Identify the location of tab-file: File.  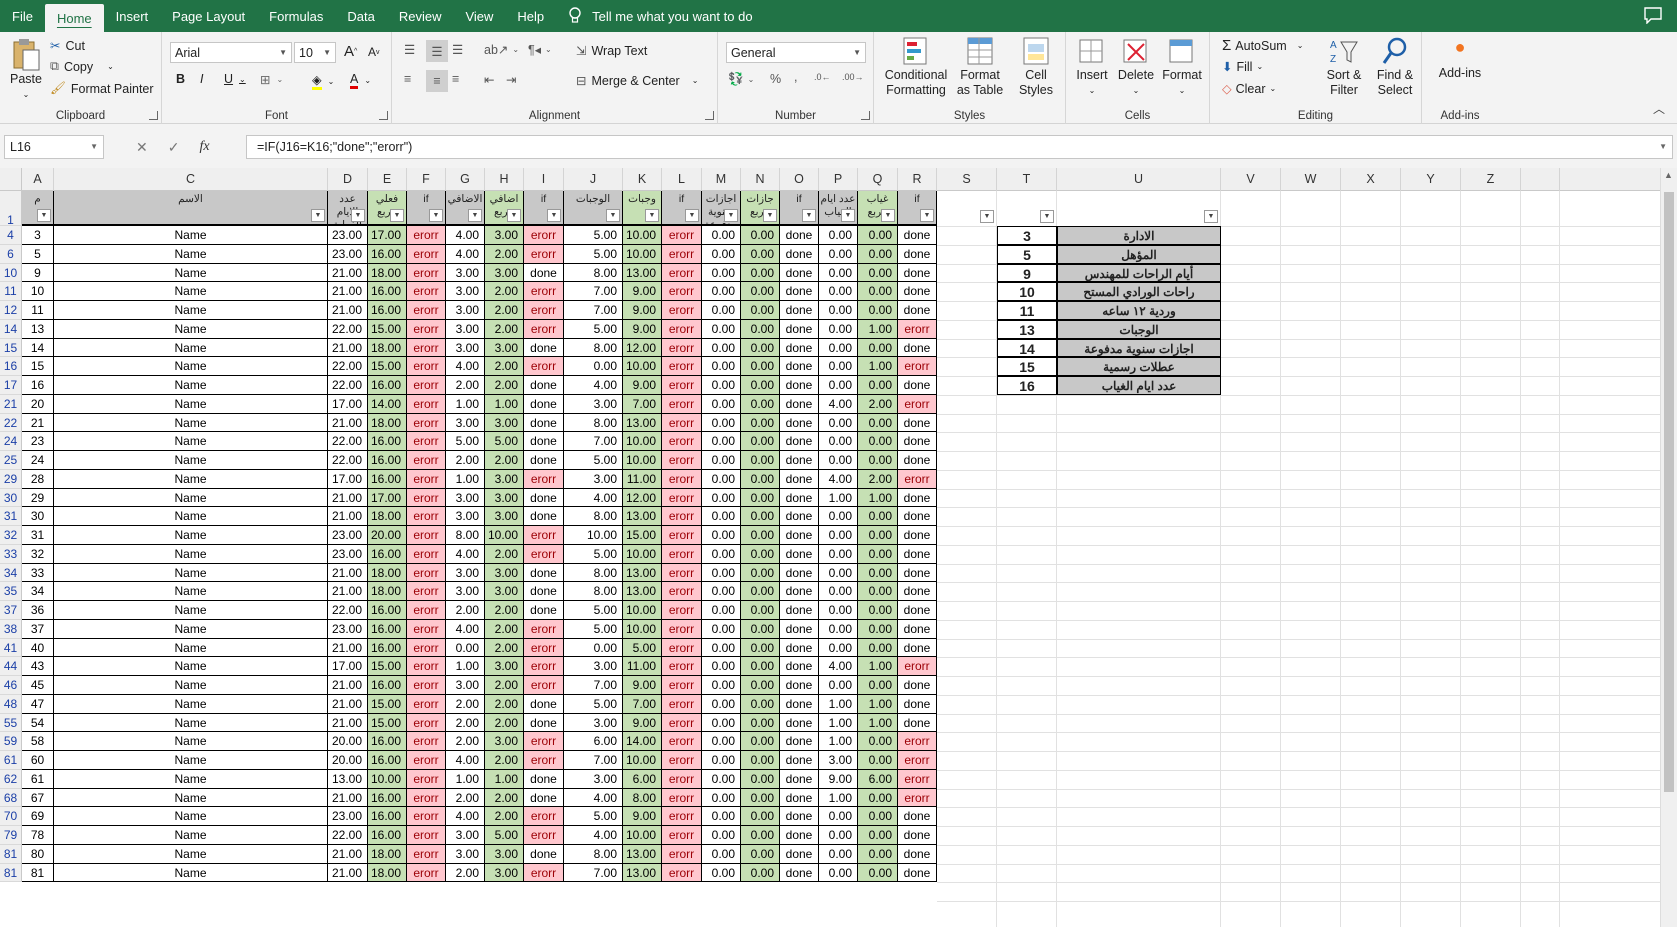
(22, 16).